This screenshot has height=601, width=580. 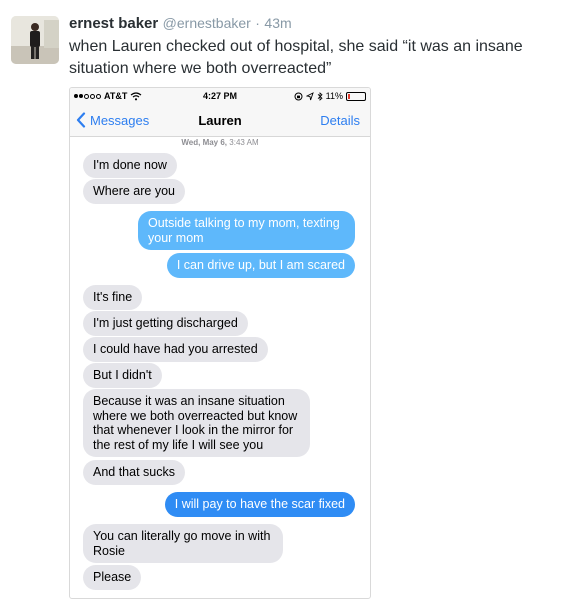 What do you see at coordinates (260, 265) in the screenshot?
I see `message-bubble-sent: I can drive up, but I am scared` at bounding box center [260, 265].